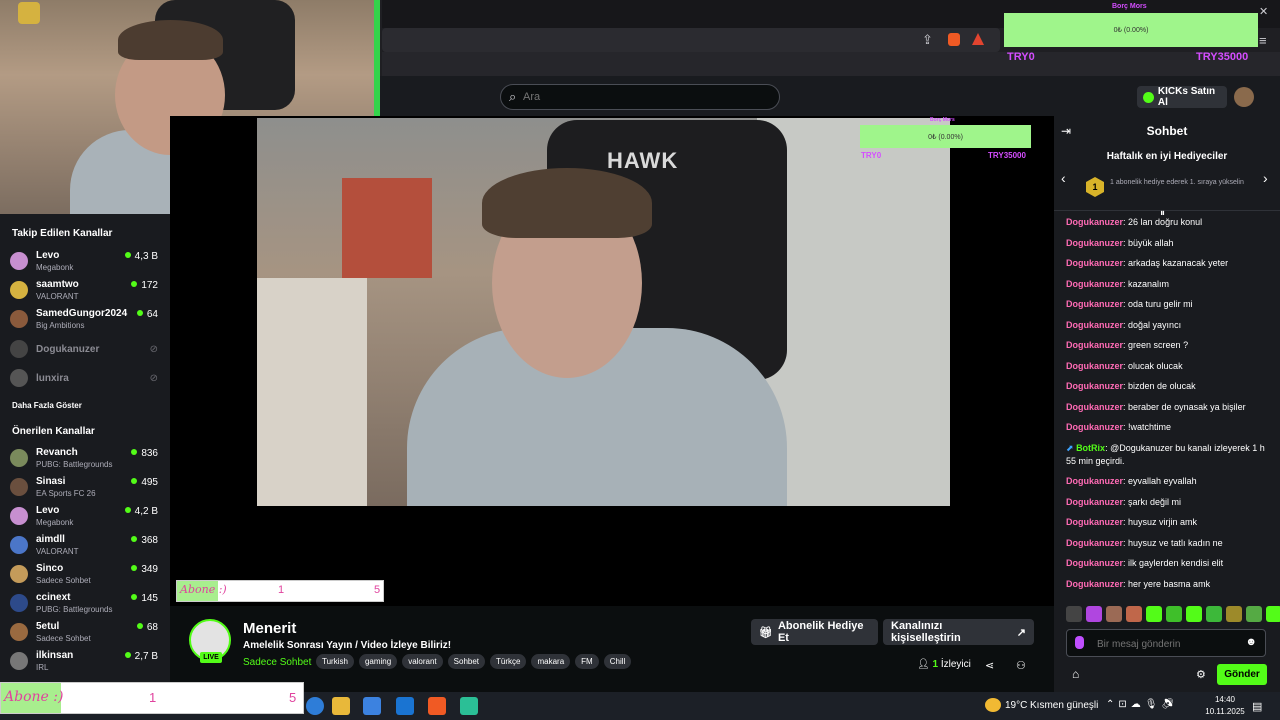 This screenshot has height=720, width=1280. Describe the element at coordinates (85, 633) in the screenshot. I see `recommended-channel-item: 5etul Sadece Sohbet 68` at that location.